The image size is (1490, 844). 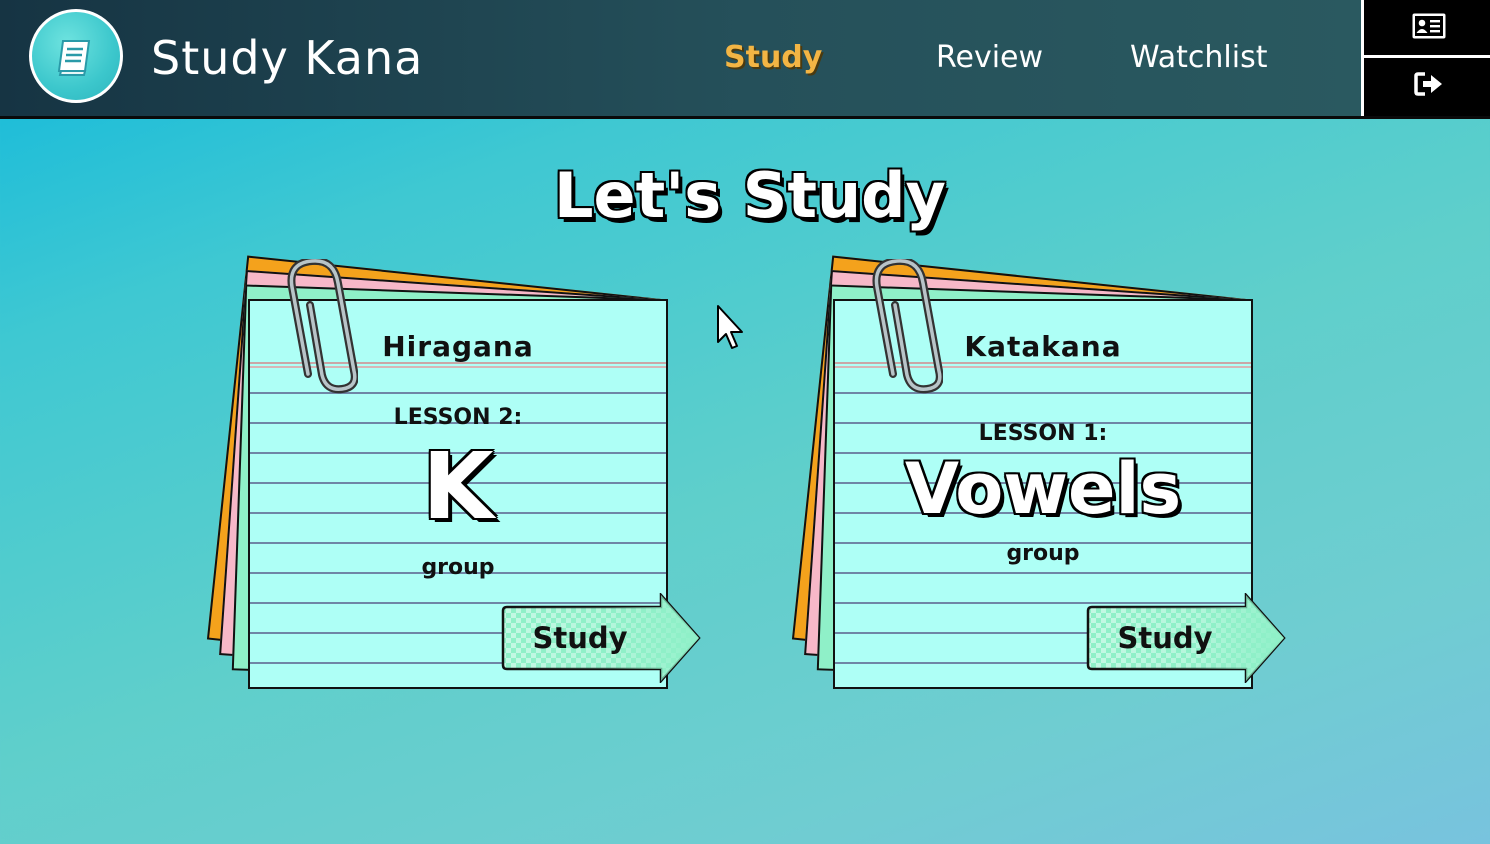 I want to click on study-hiragana-button: Study, so click(x=601, y=638).